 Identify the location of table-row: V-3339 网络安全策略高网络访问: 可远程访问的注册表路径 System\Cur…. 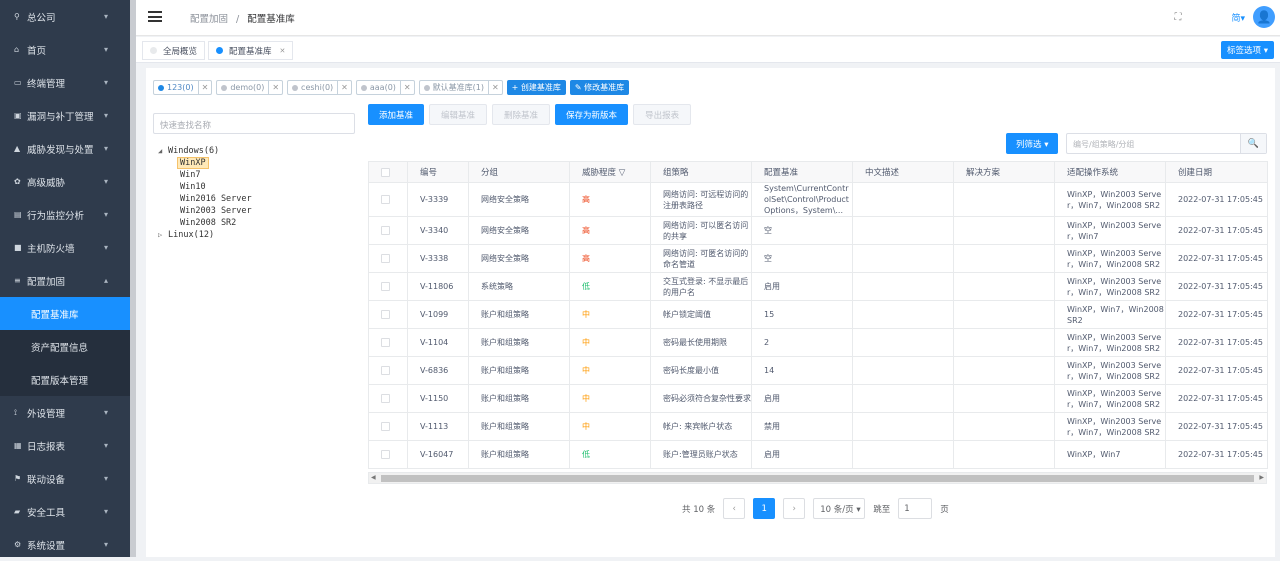
(818, 199).